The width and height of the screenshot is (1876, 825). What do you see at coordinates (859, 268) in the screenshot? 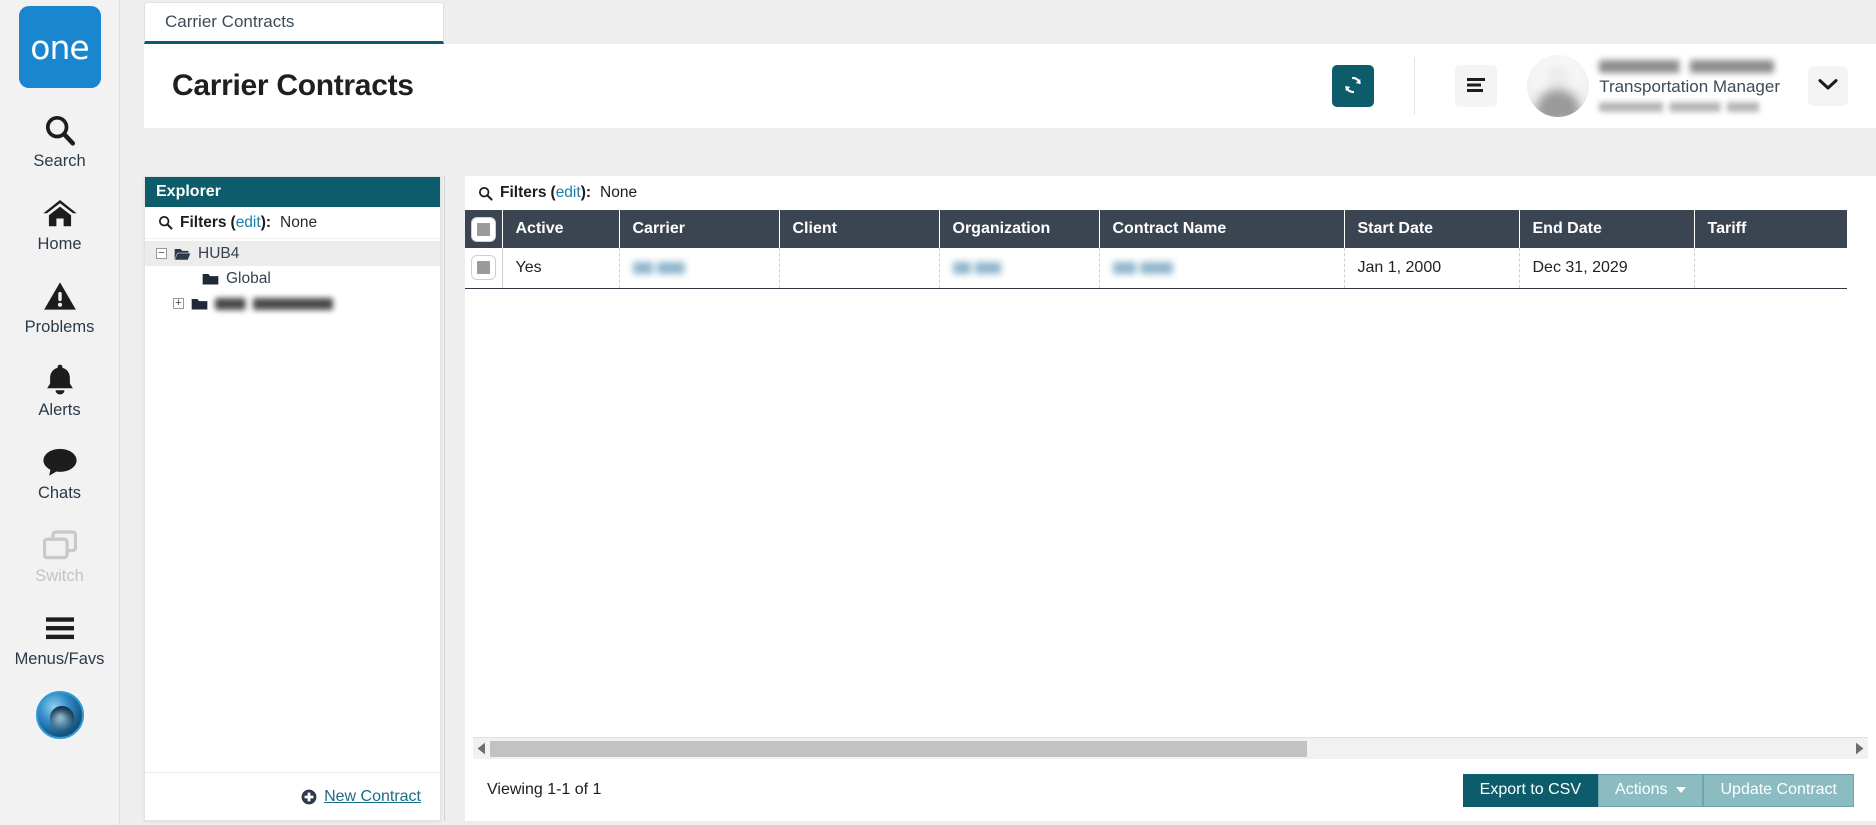
I see `cell-client` at bounding box center [859, 268].